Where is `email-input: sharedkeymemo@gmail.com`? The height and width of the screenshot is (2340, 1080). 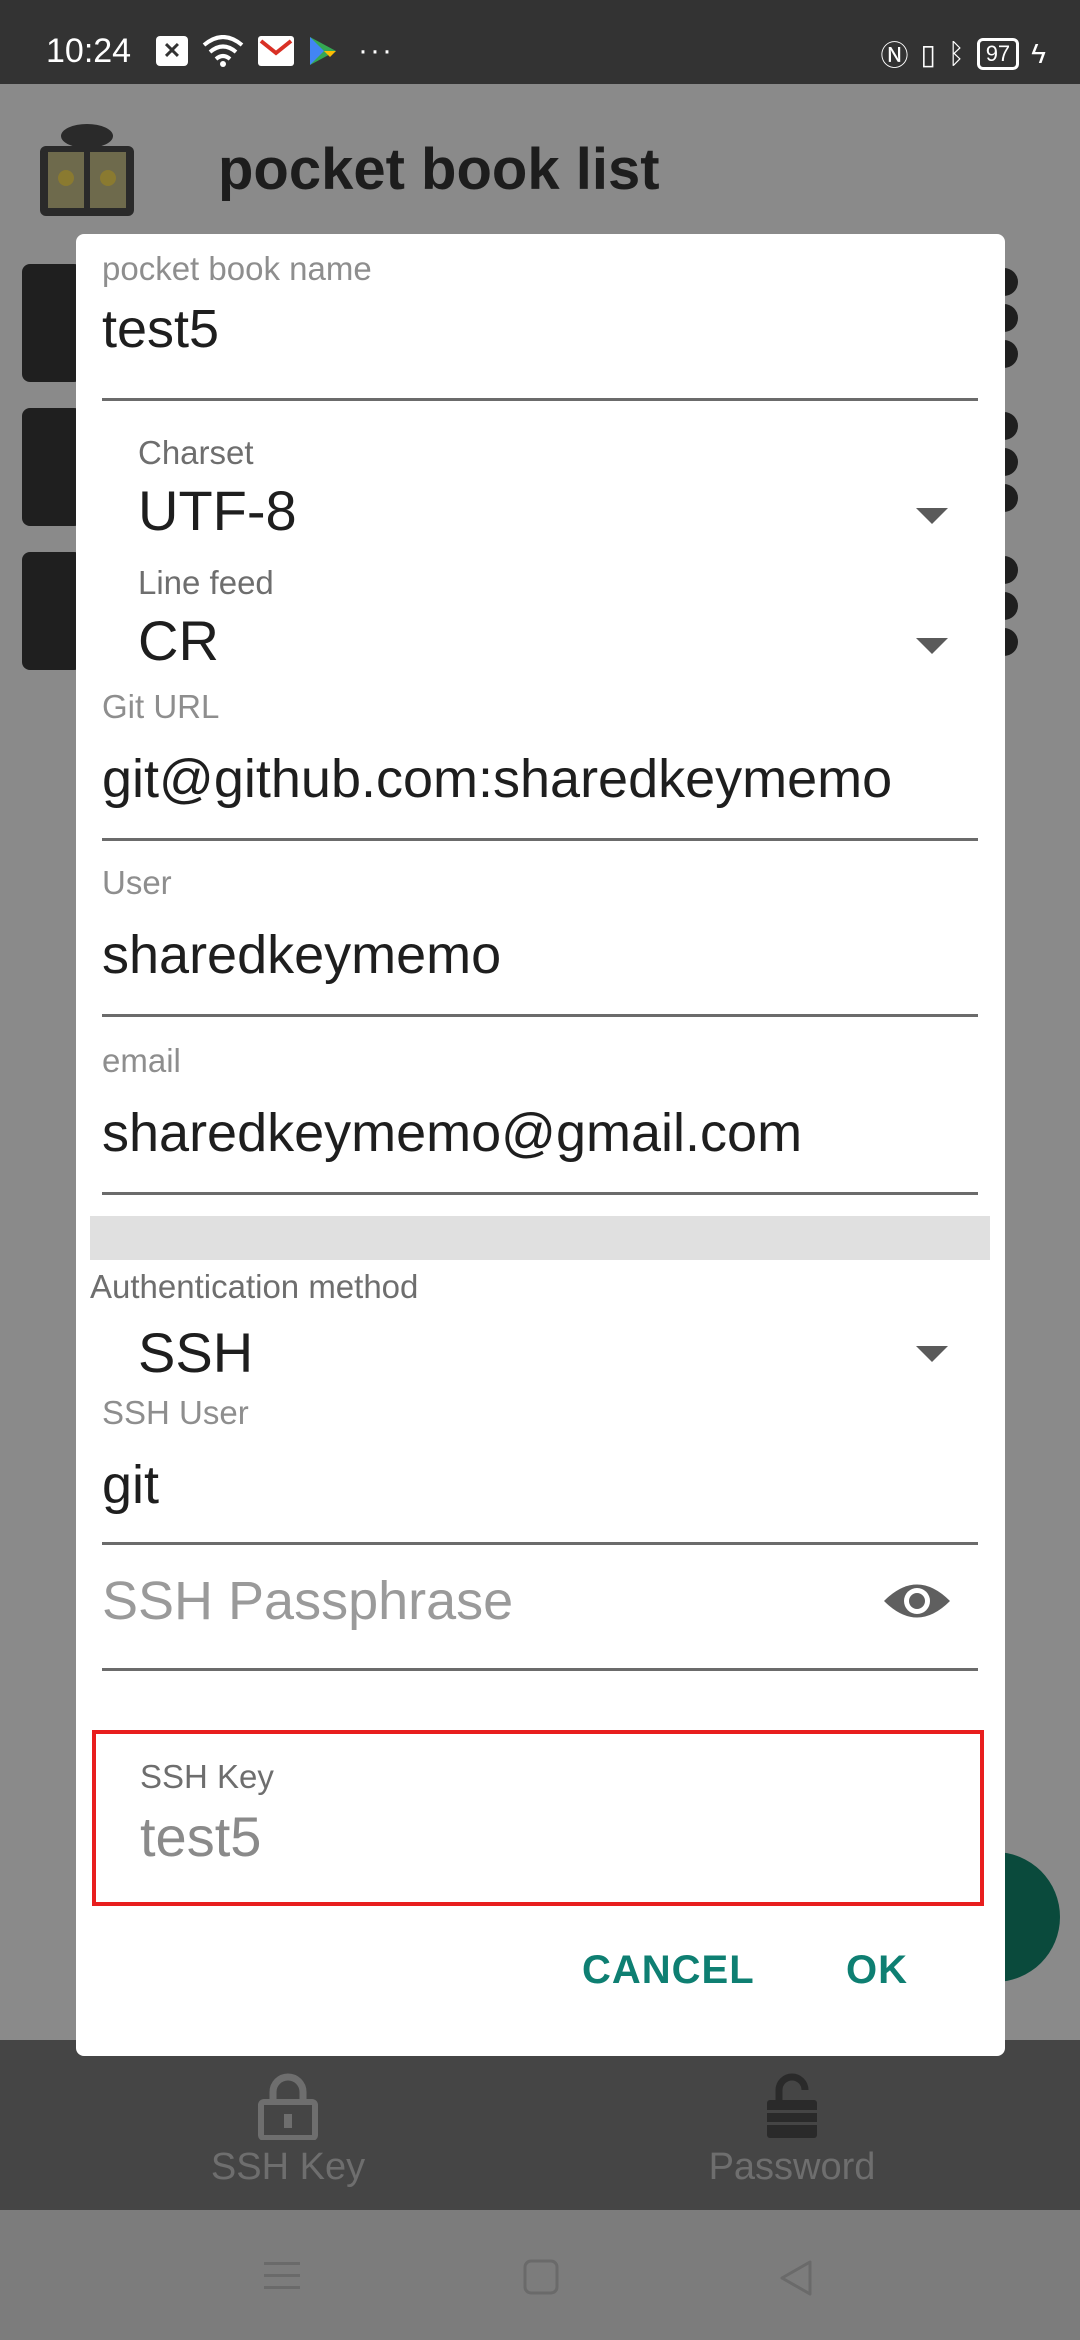 email-input: sharedkeymemo@gmail.com is located at coordinates (540, 1133).